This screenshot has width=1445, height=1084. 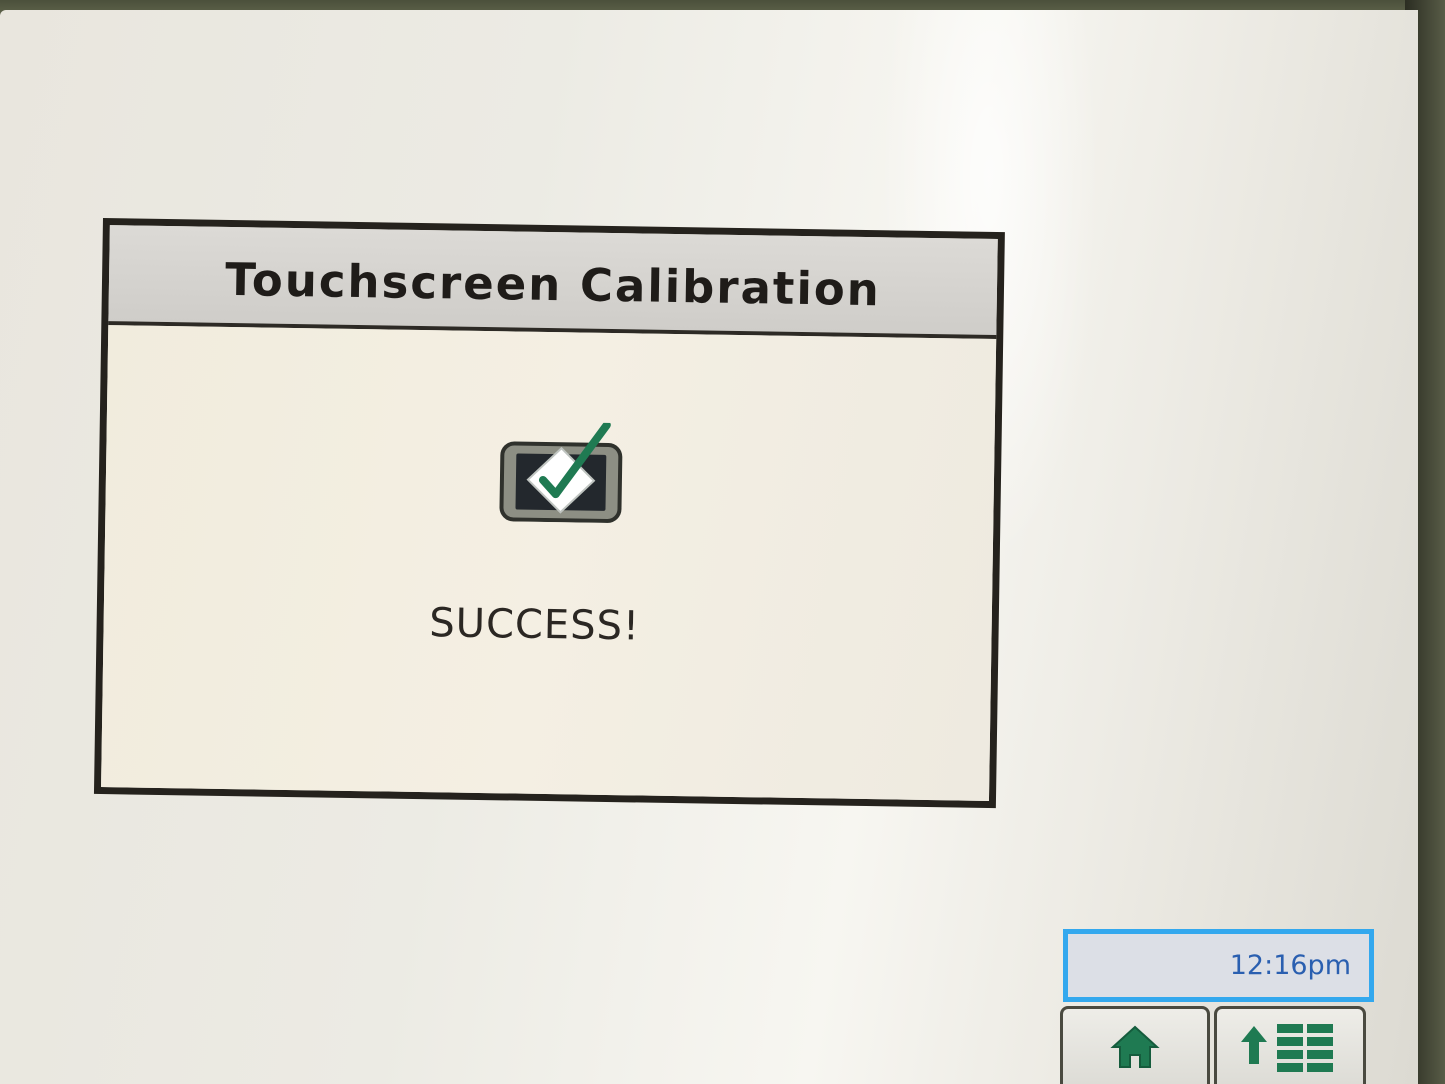 I want to click on up-arrow-grid-icon, so click(x=1287, y=1047).